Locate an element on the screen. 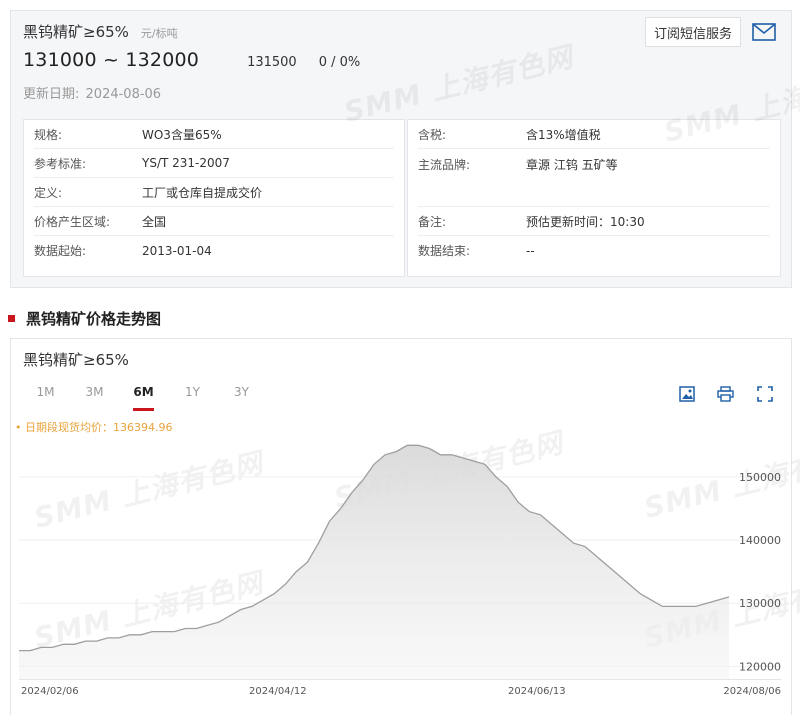 This screenshot has width=800, height=715. subscribe-area: 订阅短信服务 is located at coordinates (711, 32).